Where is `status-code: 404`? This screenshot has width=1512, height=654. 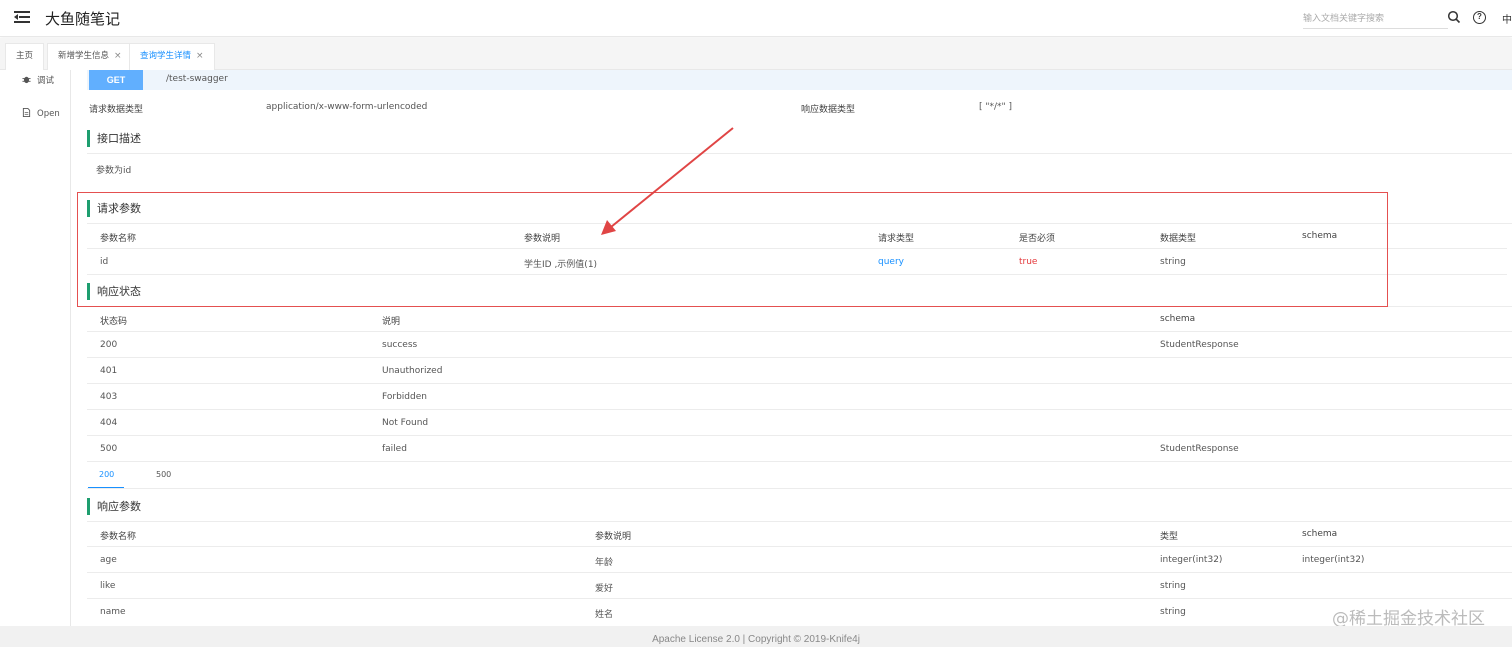 status-code: 404 is located at coordinates (109, 423).